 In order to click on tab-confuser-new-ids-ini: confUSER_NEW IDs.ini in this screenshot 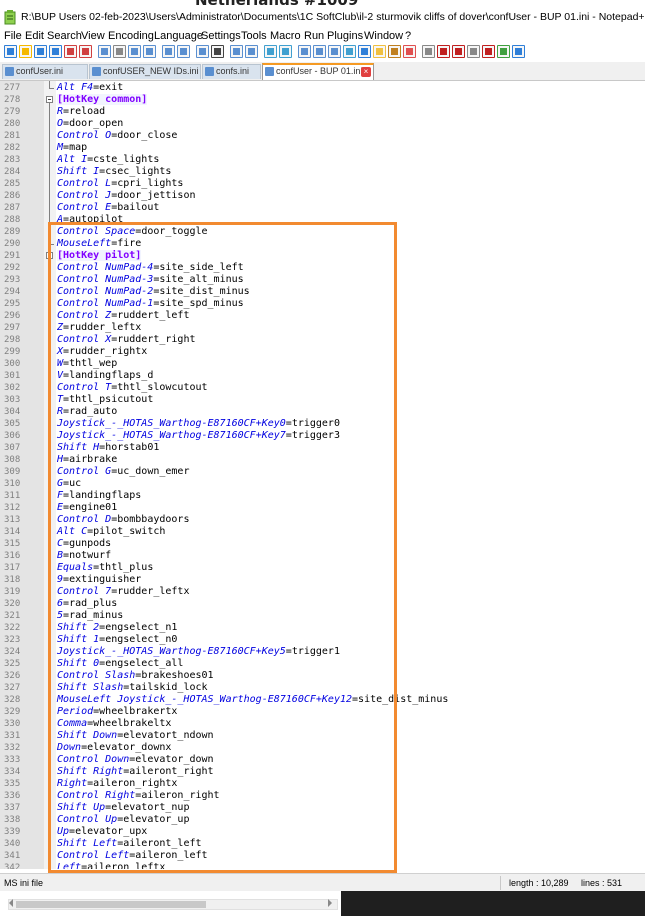, I will do `click(145, 71)`.